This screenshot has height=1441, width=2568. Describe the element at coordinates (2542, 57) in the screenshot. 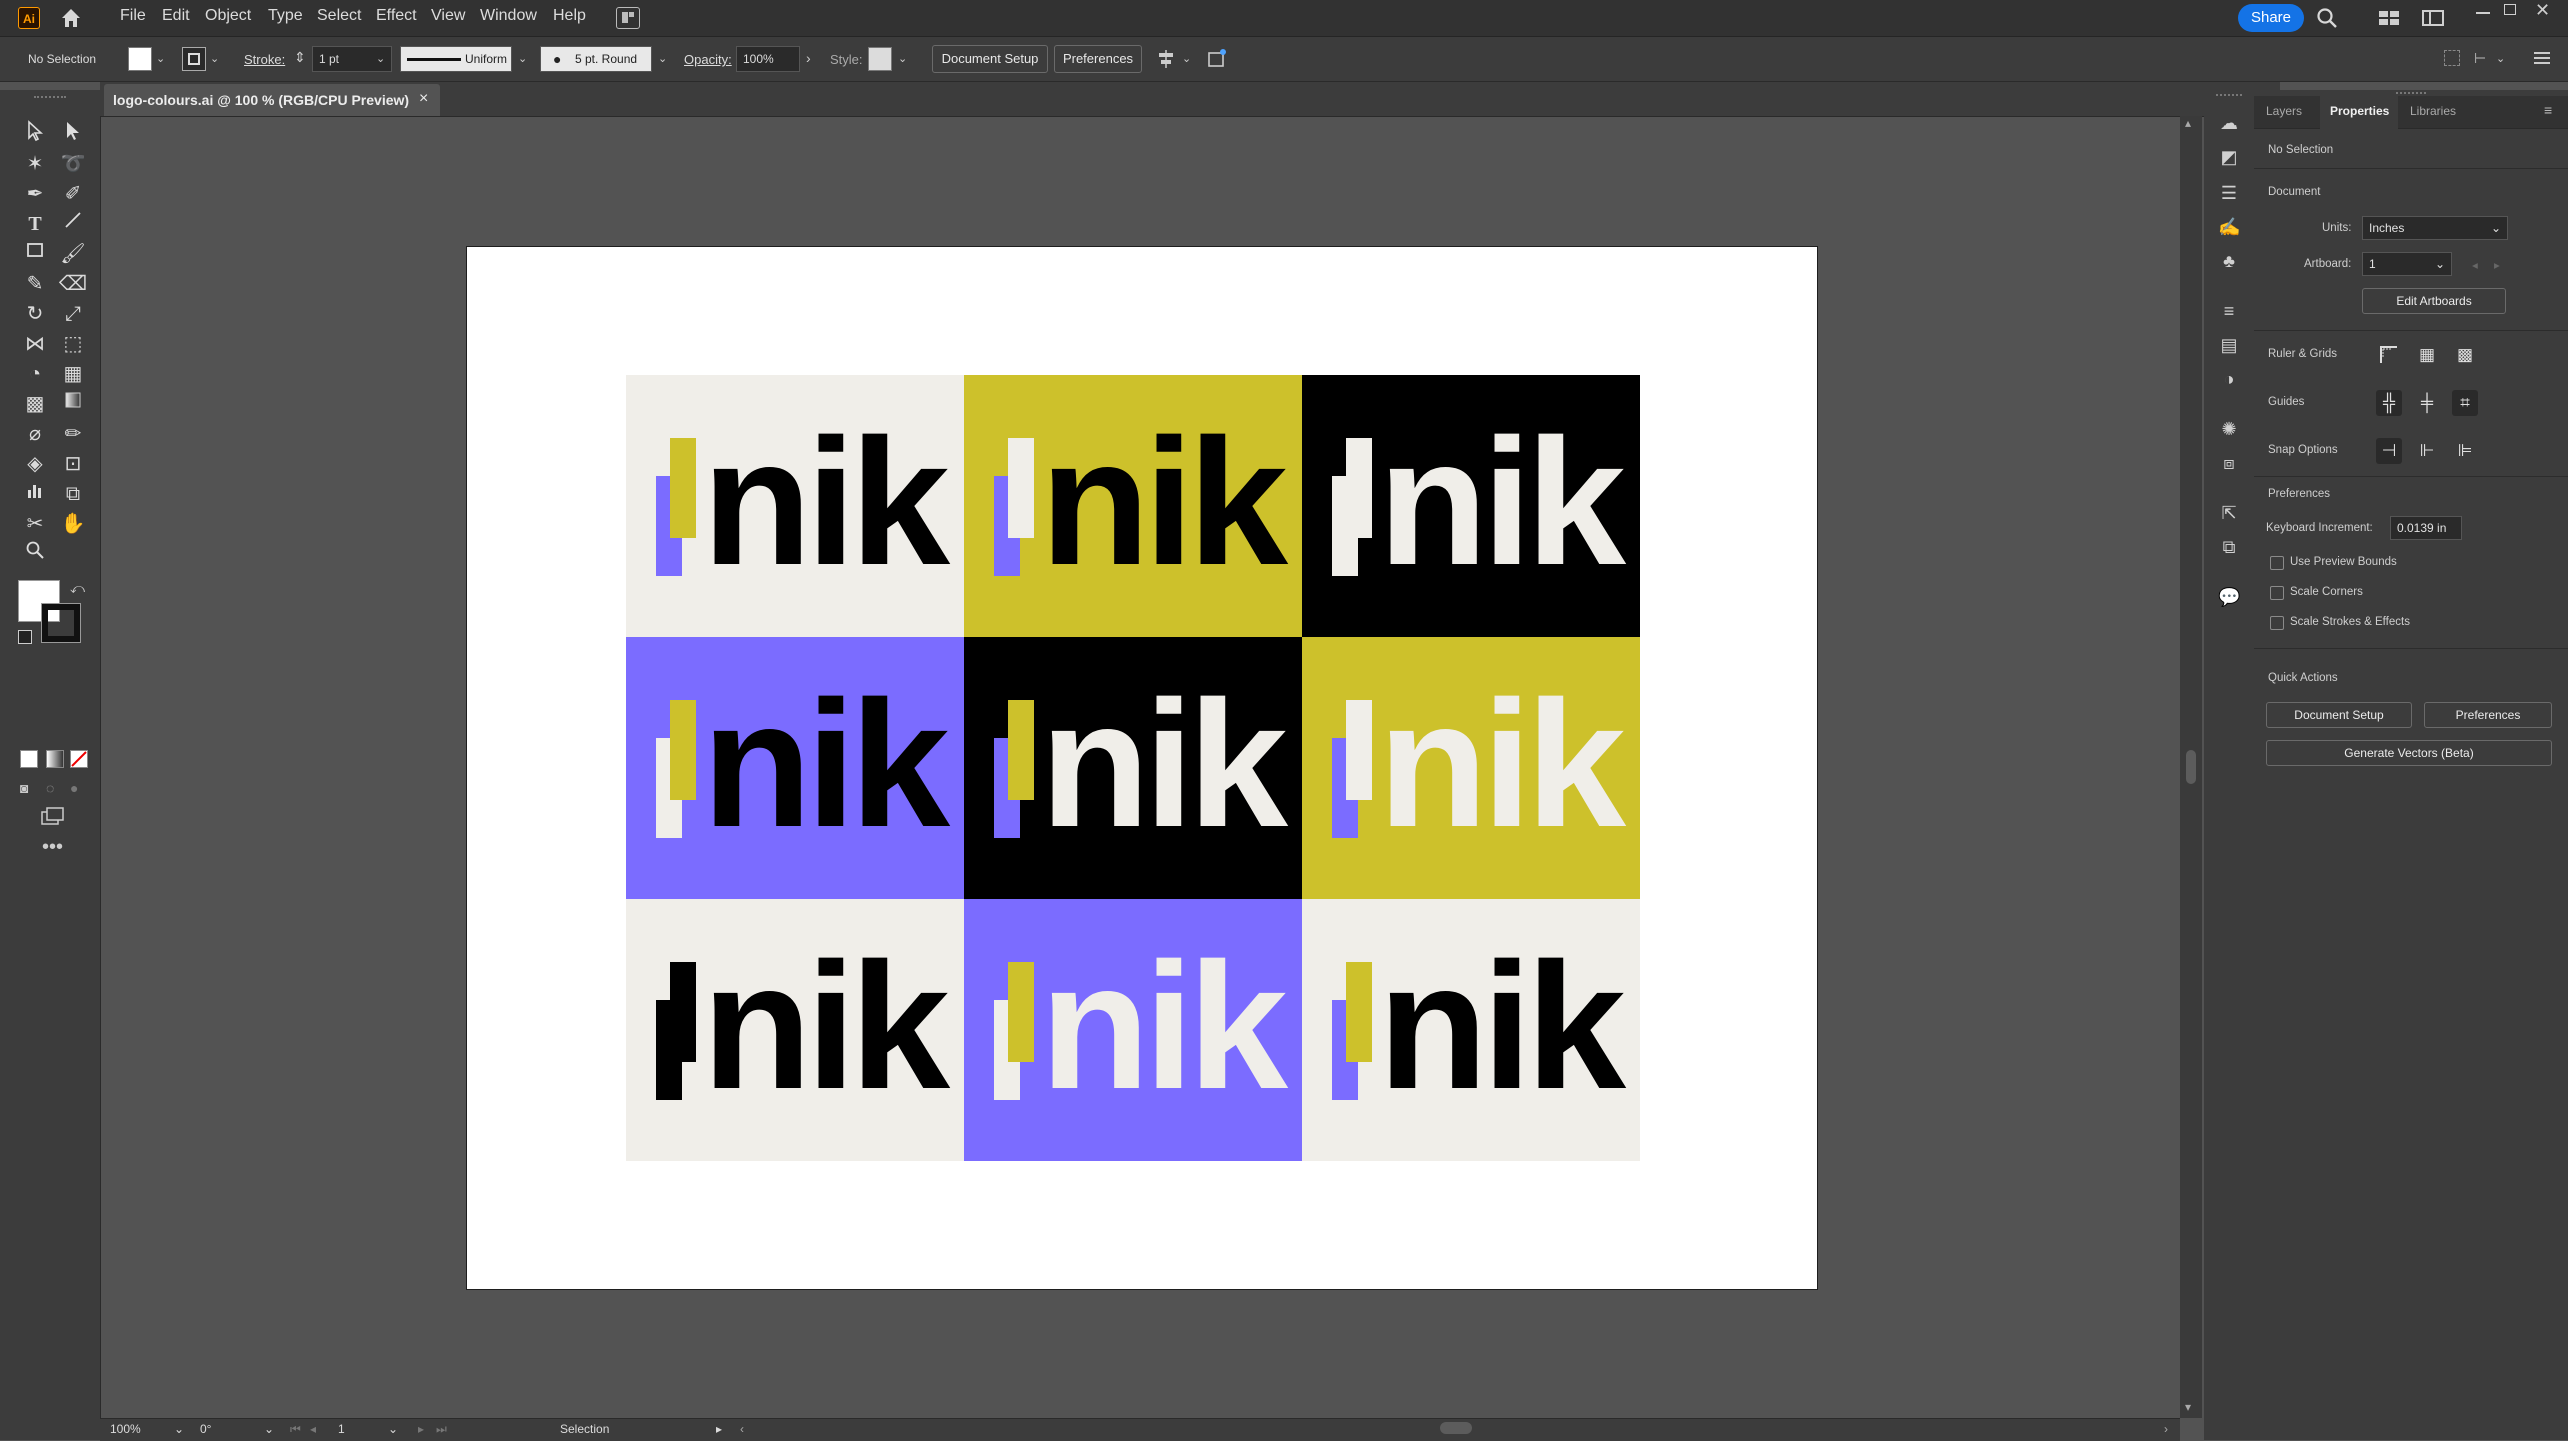

I see `control-bar-menu-icon` at that location.